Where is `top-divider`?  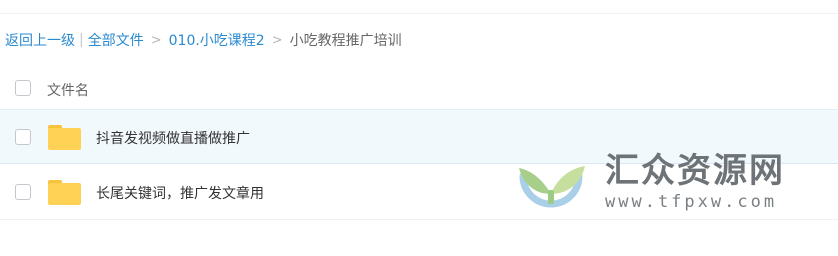
top-divider is located at coordinates (419, 13).